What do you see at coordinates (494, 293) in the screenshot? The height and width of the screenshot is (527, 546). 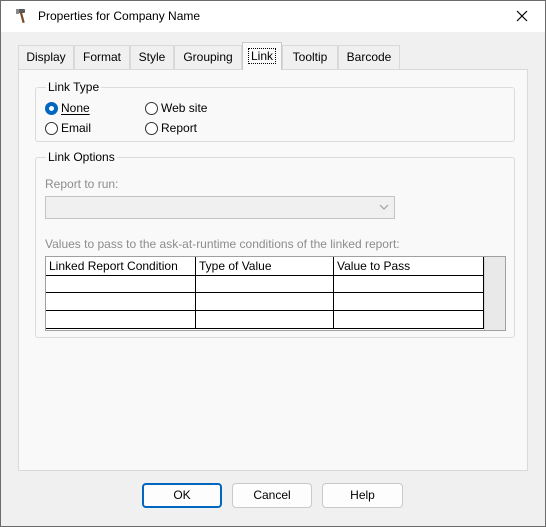 I see `grid-scrollbar` at bounding box center [494, 293].